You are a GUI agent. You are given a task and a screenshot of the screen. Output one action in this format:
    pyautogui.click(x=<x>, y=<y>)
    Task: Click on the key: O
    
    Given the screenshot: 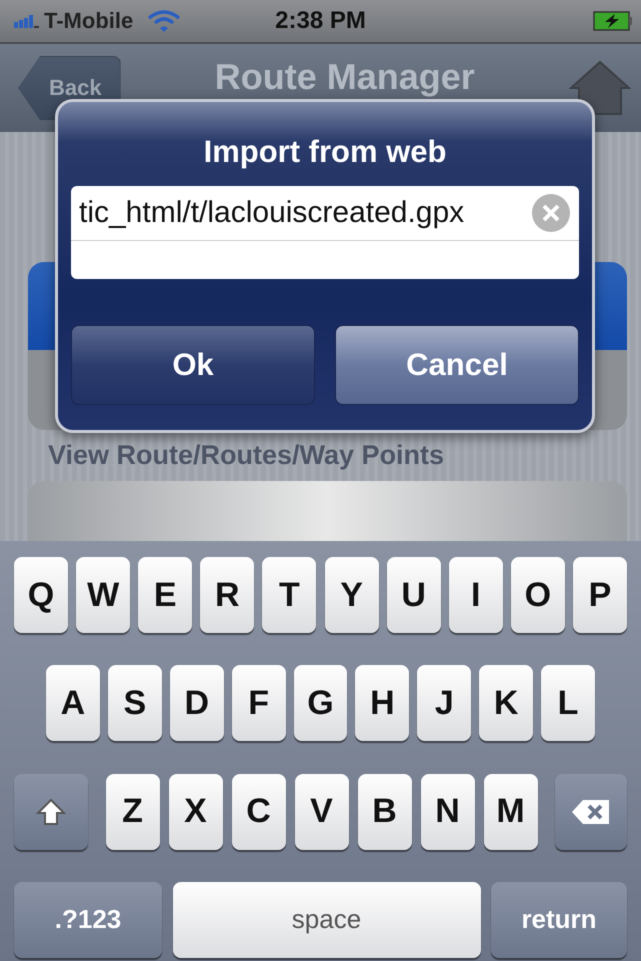 What is the action you would take?
    pyautogui.click(x=537, y=595)
    